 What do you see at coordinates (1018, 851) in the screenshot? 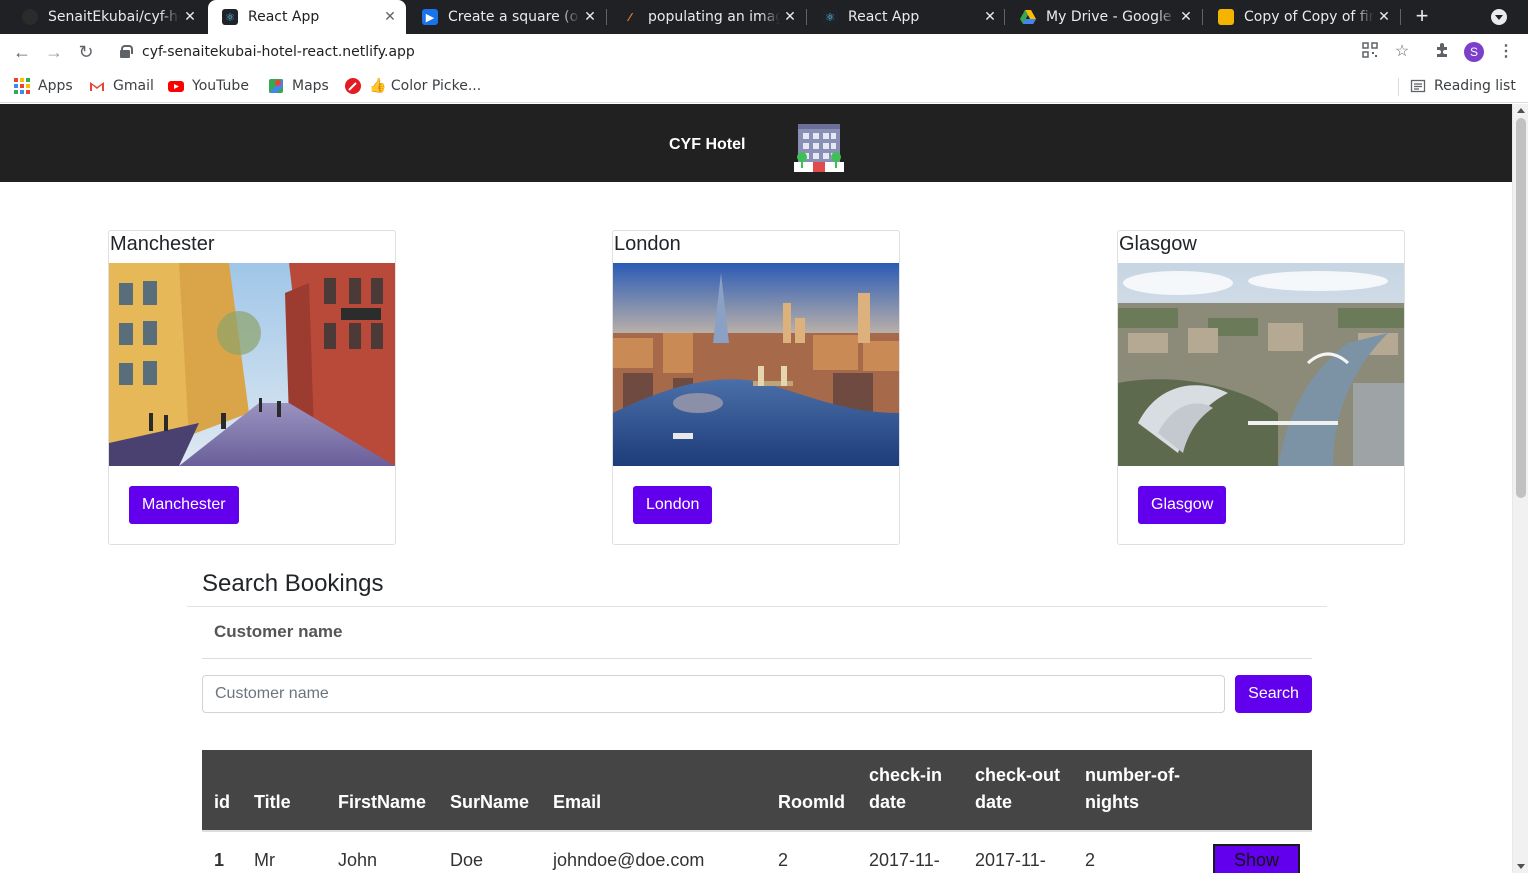
I see `cell-checkout: 2017-11-` at bounding box center [1018, 851].